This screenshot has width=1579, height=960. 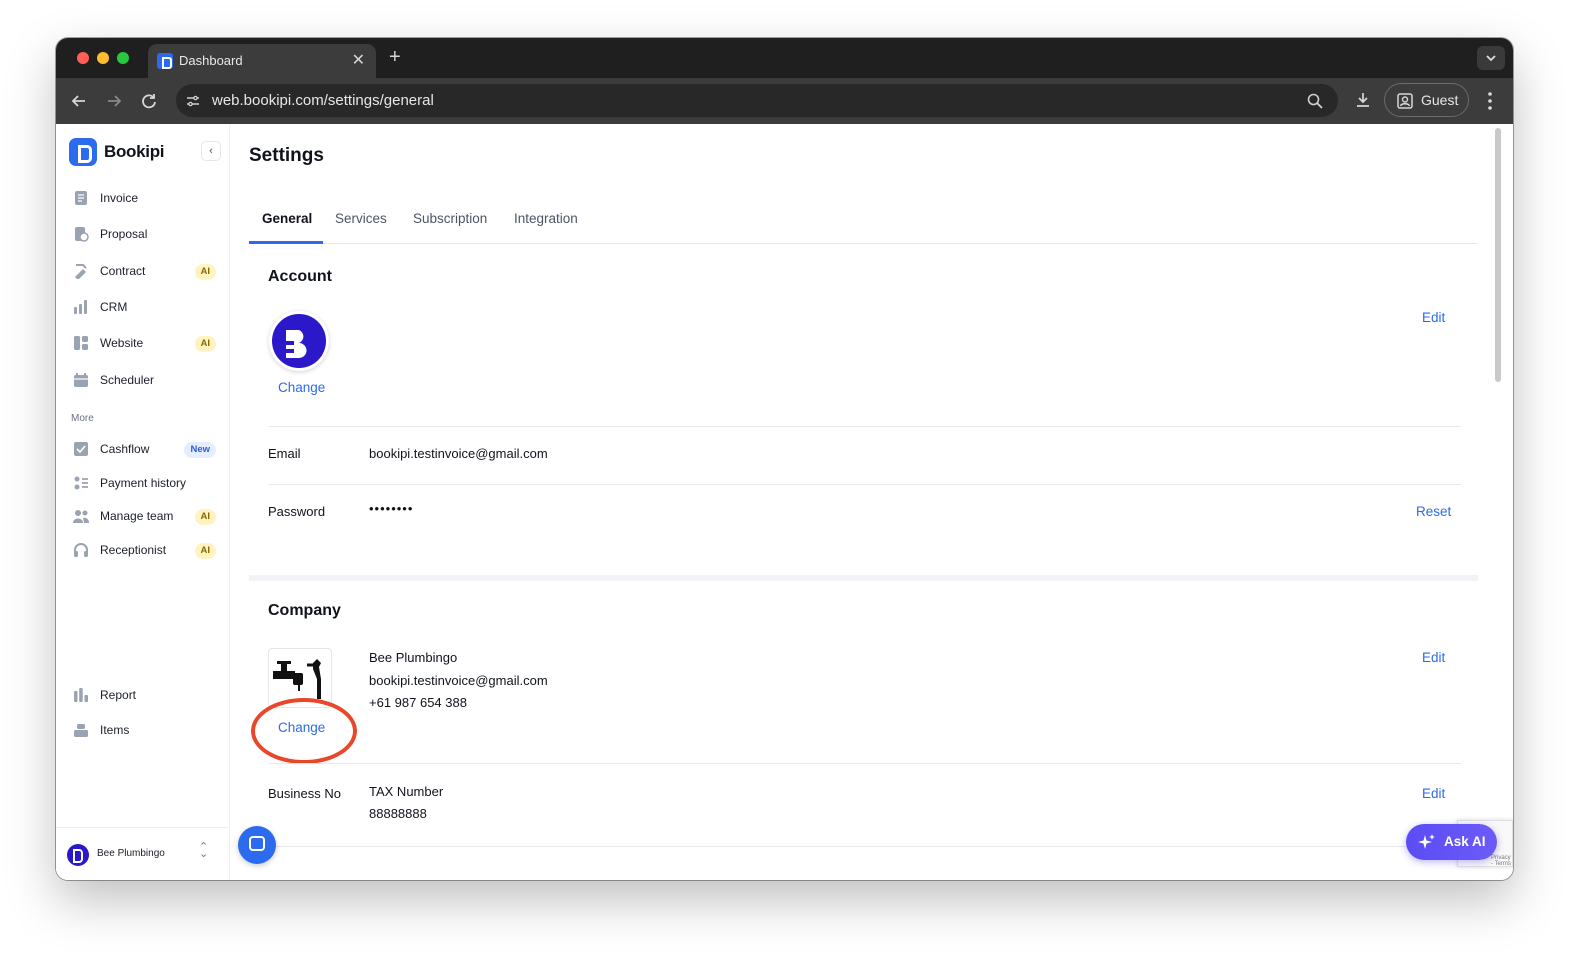 What do you see at coordinates (1363, 100) in the screenshot?
I see `download-icon` at bounding box center [1363, 100].